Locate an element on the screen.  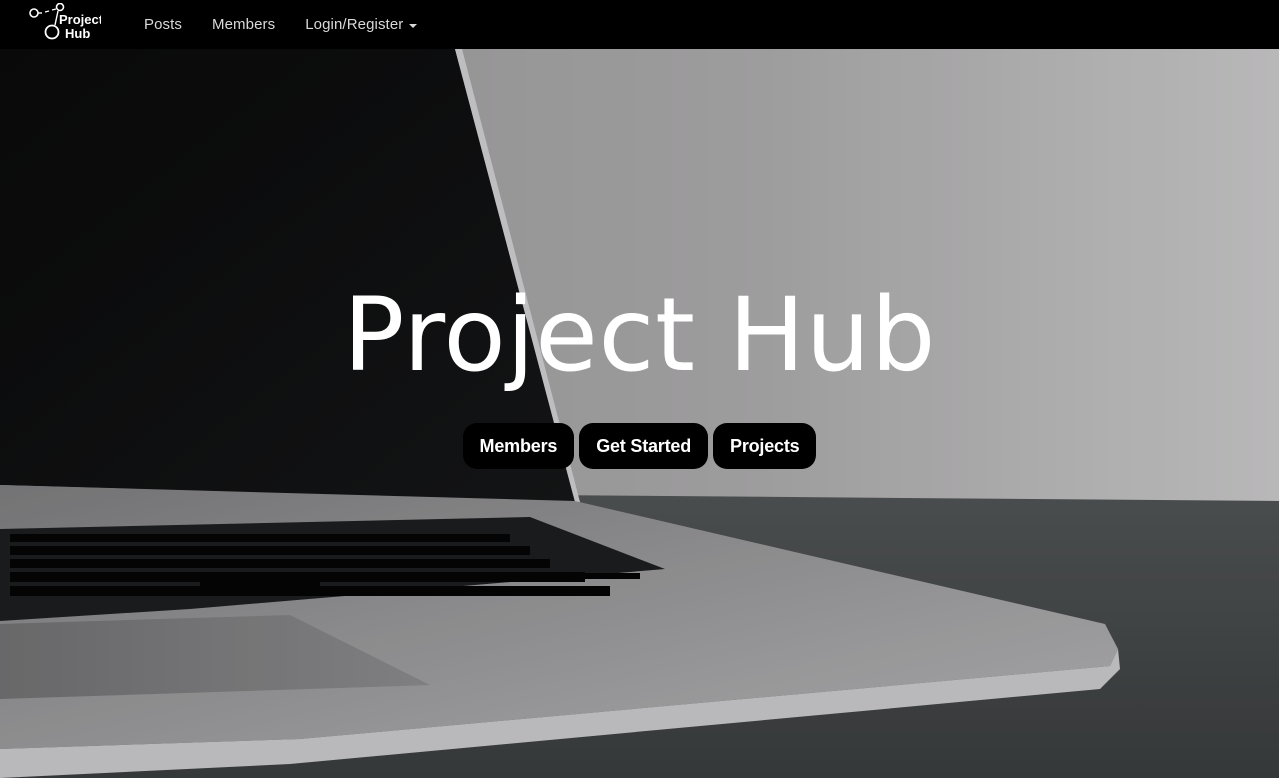
get-started-button: Get Started is located at coordinates (644, 446).